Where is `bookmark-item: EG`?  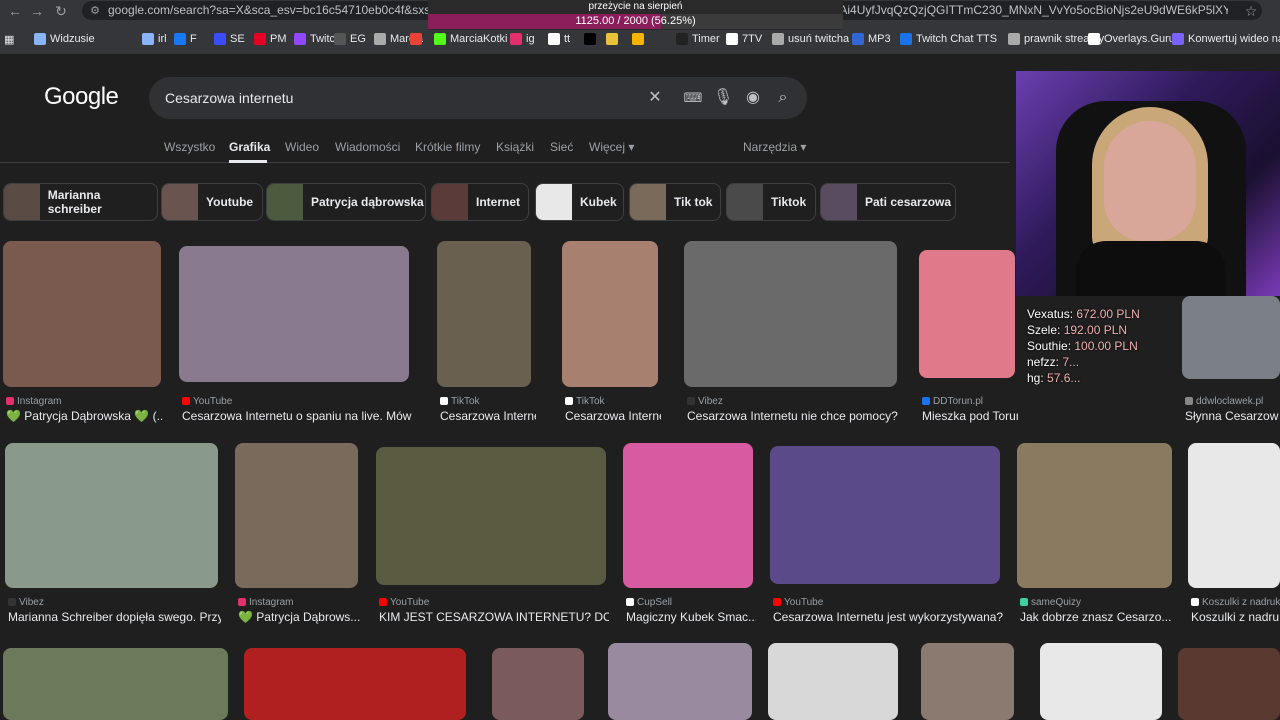 bookmark-item: EG is located at coordinates (350, 39).